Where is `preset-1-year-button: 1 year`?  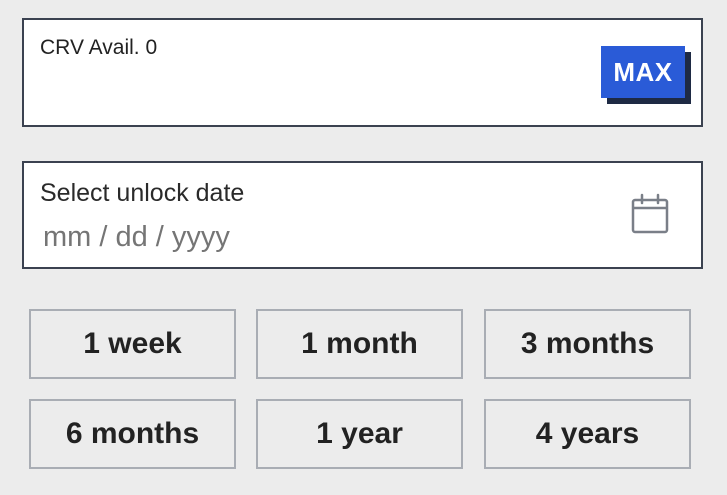
preset-1-year-button: 1 year is located at coordinates (359, 434).